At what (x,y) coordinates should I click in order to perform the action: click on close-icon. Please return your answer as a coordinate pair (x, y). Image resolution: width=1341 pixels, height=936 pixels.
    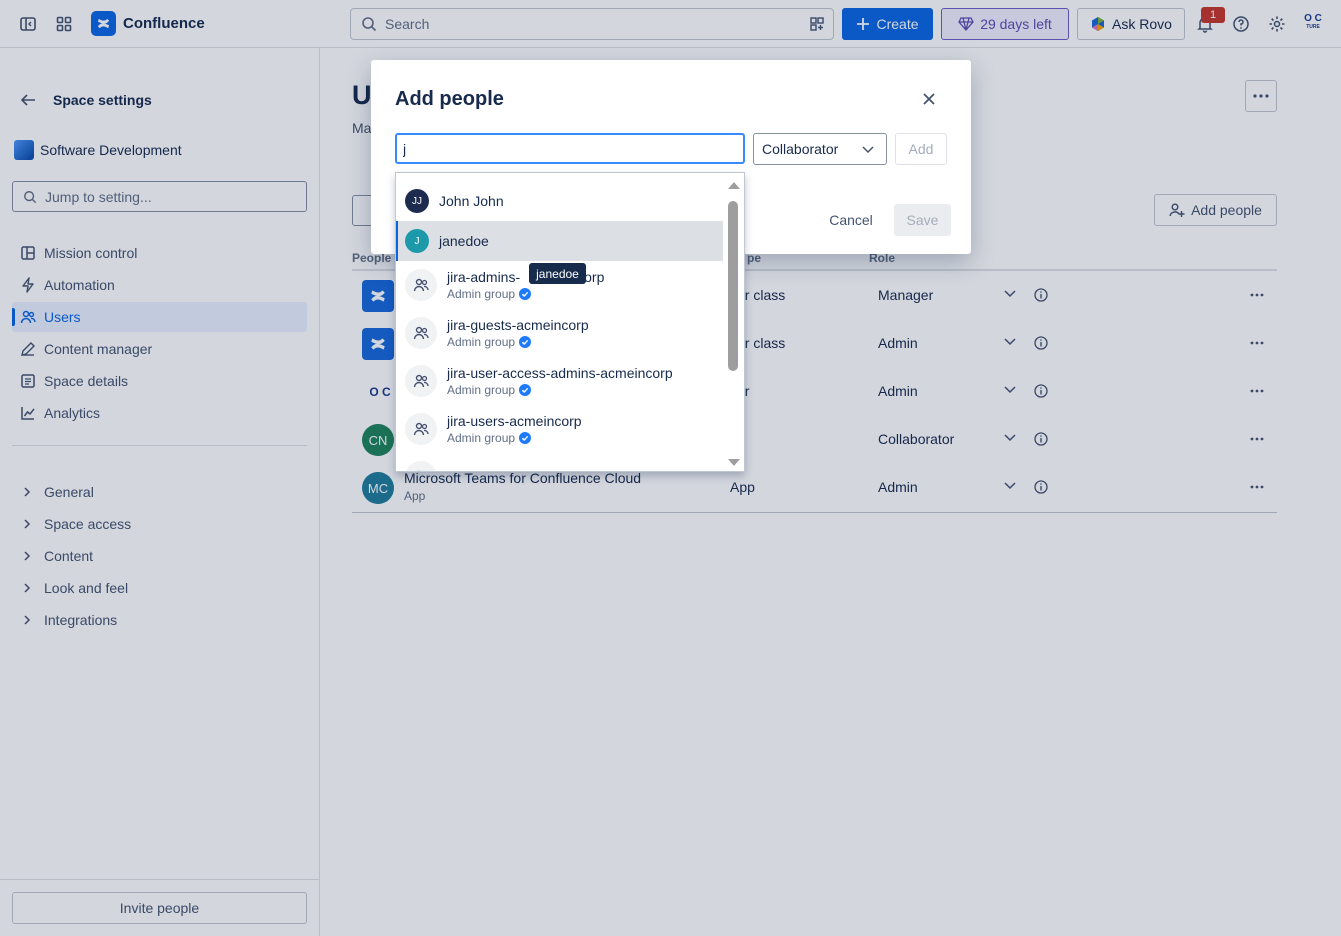
    Looking at the image, I should click on (929, 99).